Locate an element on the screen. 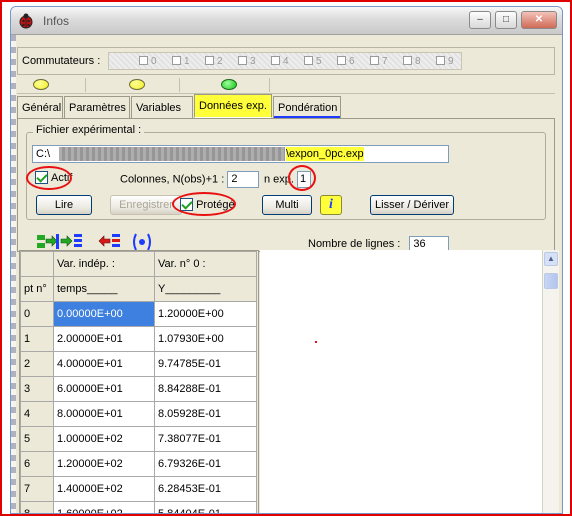  switch-9: 9 is located at coordinates (445, 61).